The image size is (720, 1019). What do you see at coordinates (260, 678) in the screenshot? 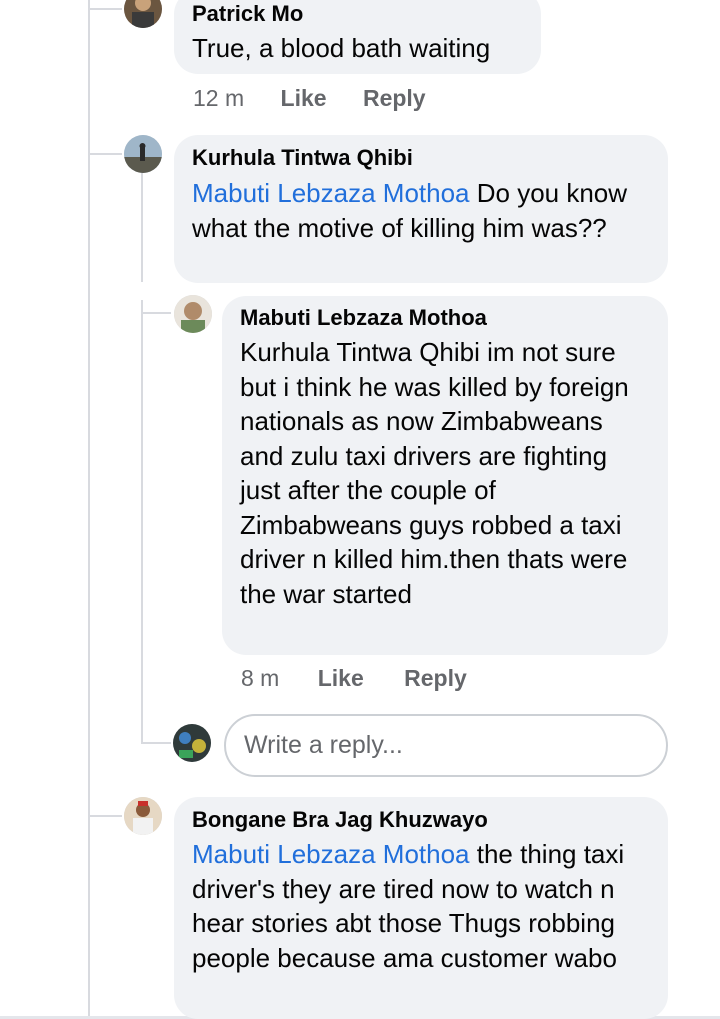
I see `comment-timestamp: 8 m` at bounding box center [260, 678].